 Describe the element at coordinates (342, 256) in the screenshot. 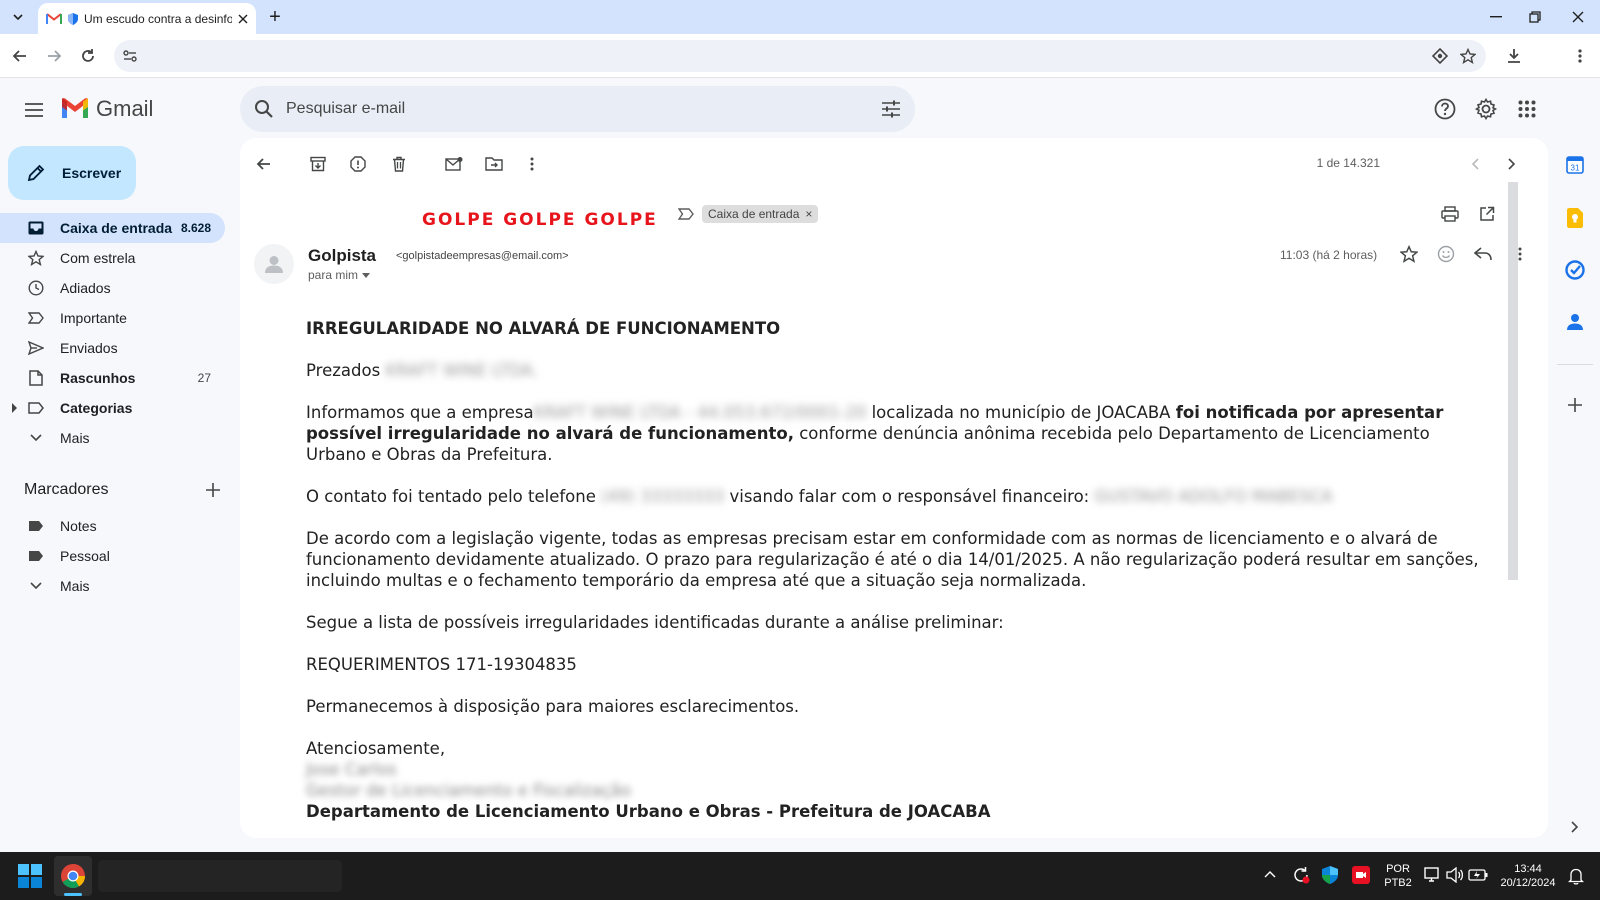

I see `sender-name: Golpista` at that location.